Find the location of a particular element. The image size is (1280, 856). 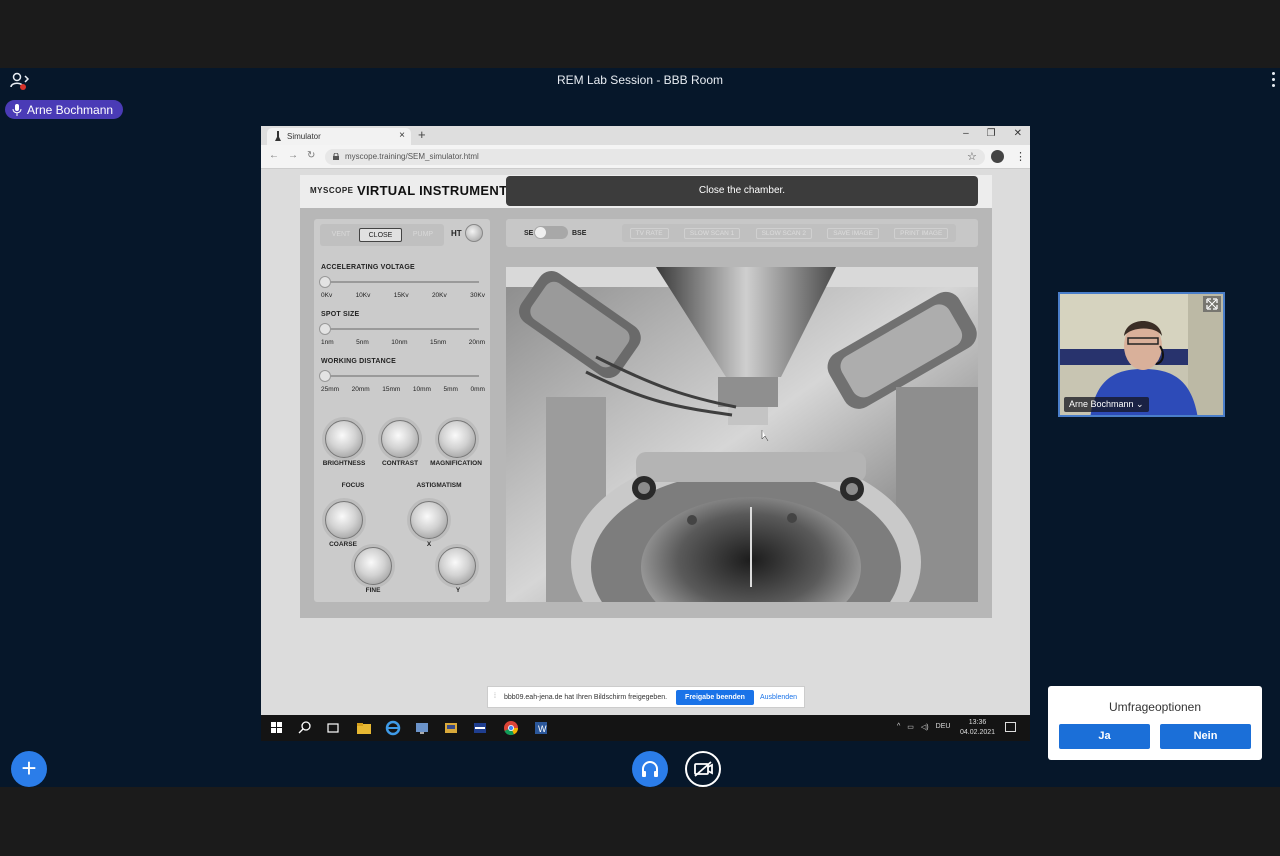

tick: 15nm is located at coordinates (438, 342).